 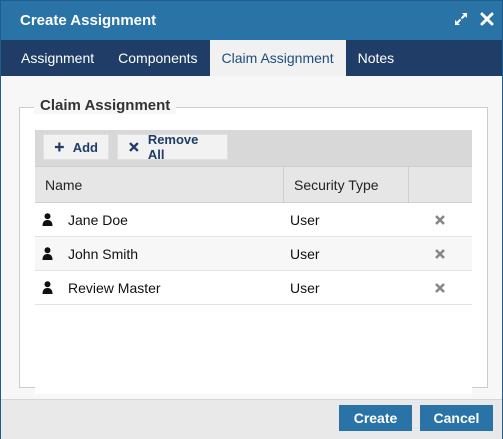 I want to click on titlebar-controls, so click(x=474, y=20).